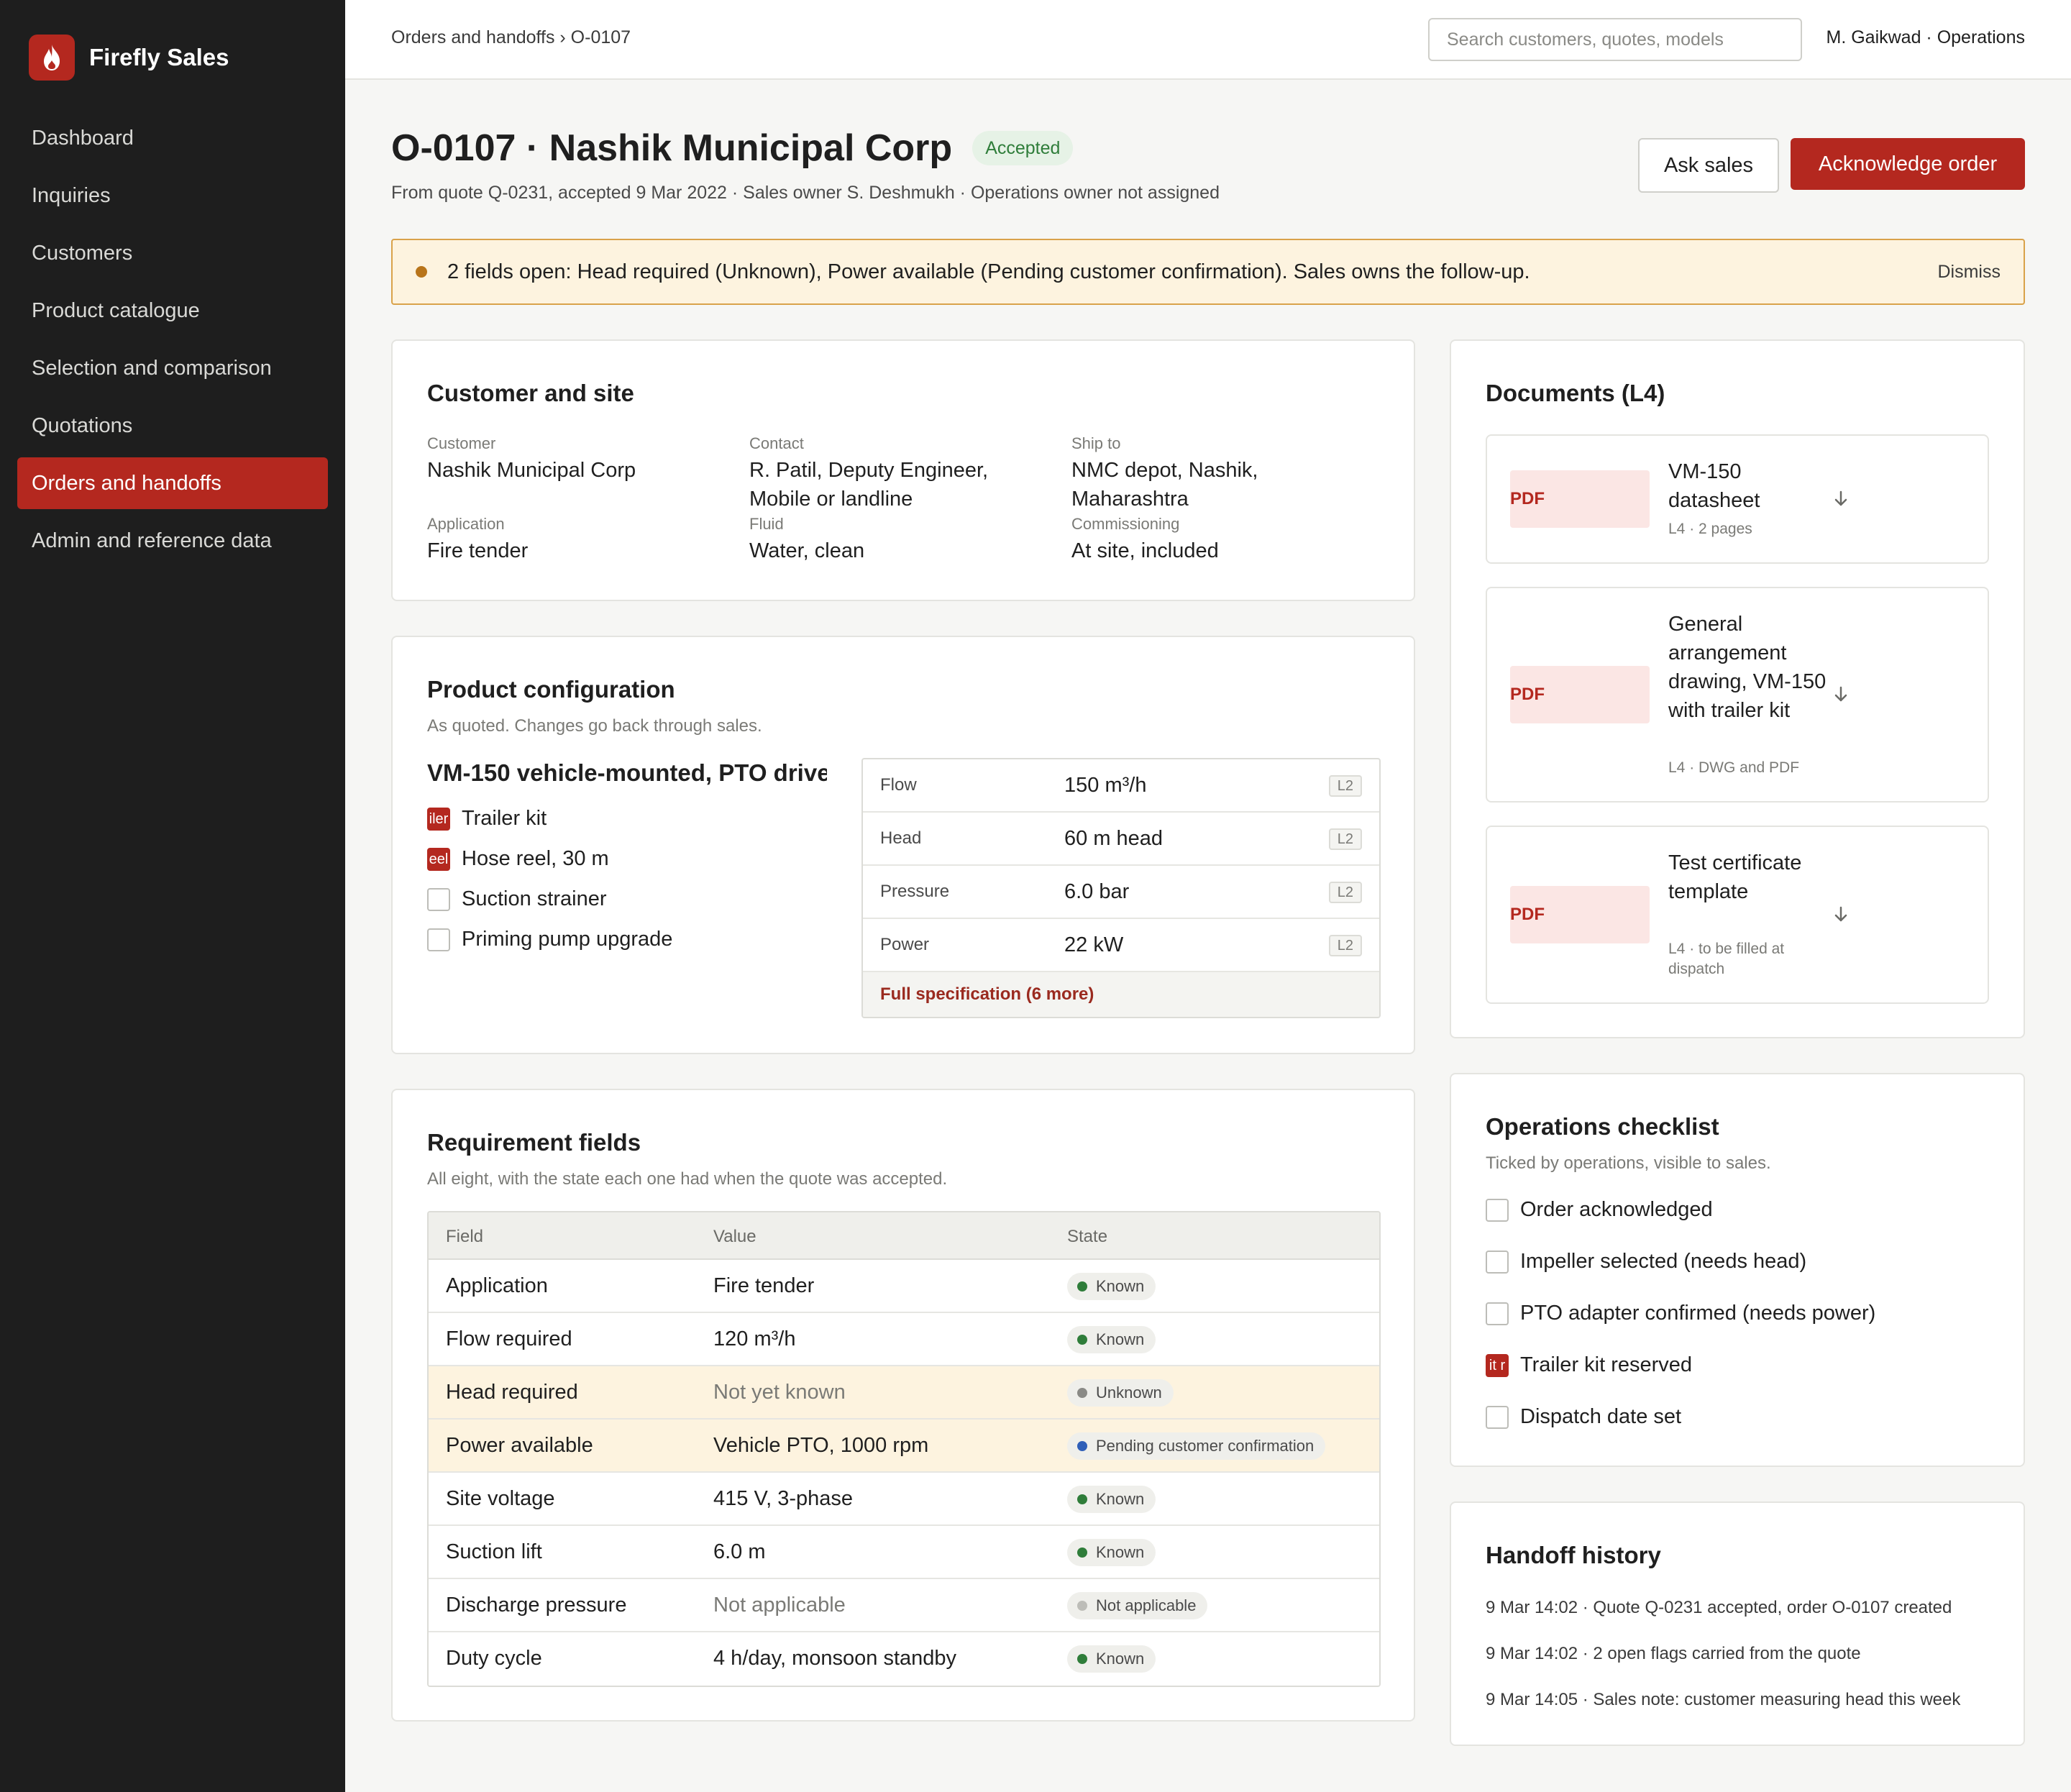  I want to click on option-suction-strainer: Suction strainer, so click(517, 899).